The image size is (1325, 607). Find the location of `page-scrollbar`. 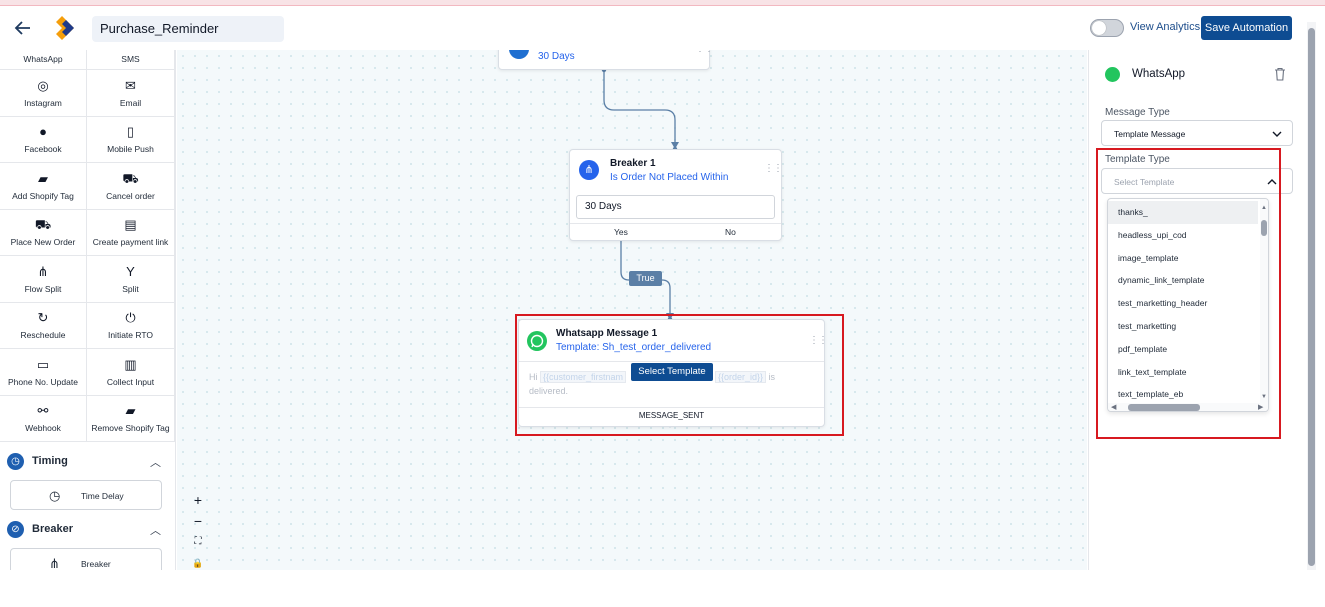

page-scrollbar is located at coordinates (1311, 296).